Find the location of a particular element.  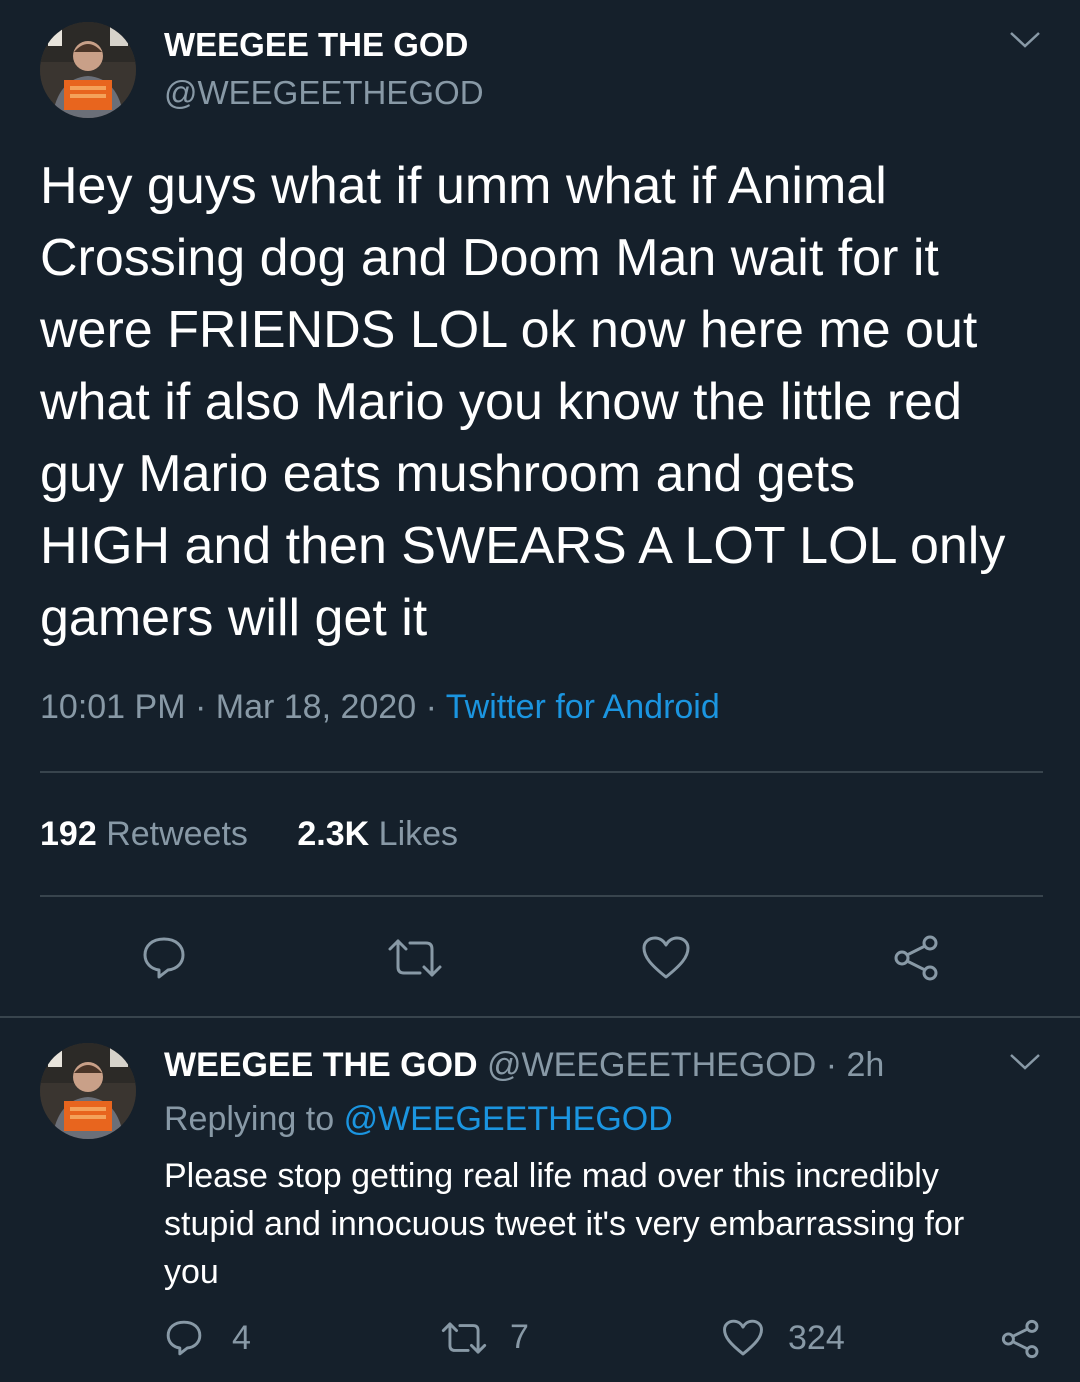

tweet-source-link: Twitter for Android is located at coordinates (583, 707).